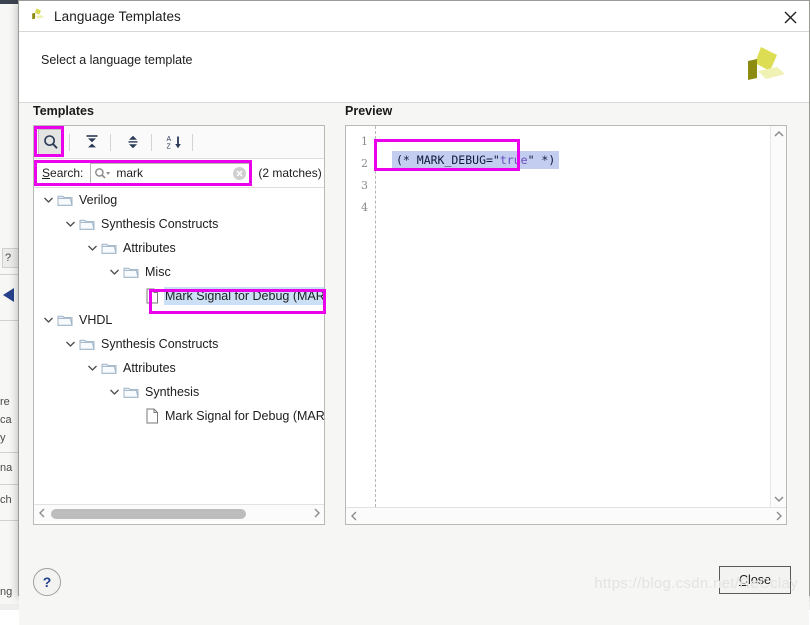 The image size is (810, 625). Describe the element at coordinates (98, 200) in the screenshot. I see `tree-item-label: Verilog` at that location.